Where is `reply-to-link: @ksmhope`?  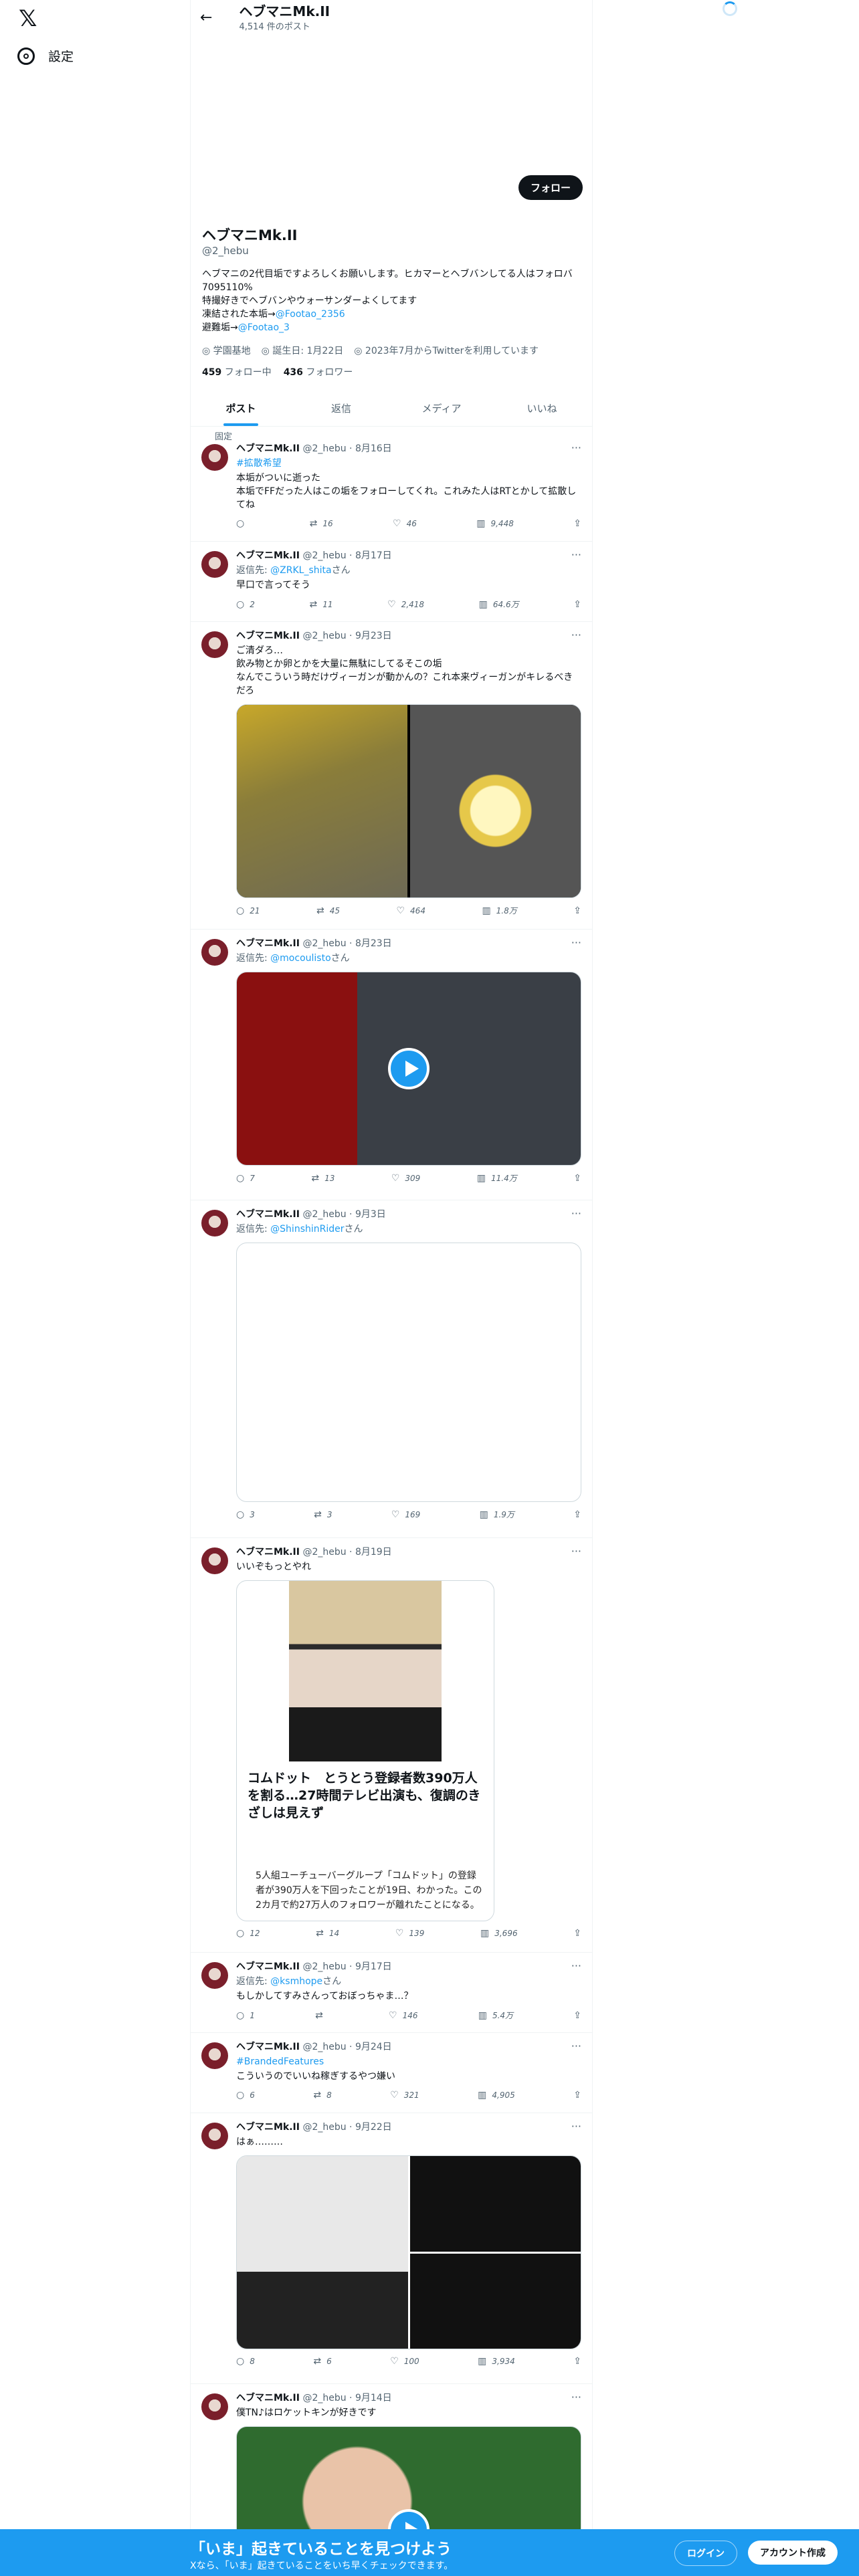
reply-to-link: @ksmhope is located at coordinates (296, 1981).